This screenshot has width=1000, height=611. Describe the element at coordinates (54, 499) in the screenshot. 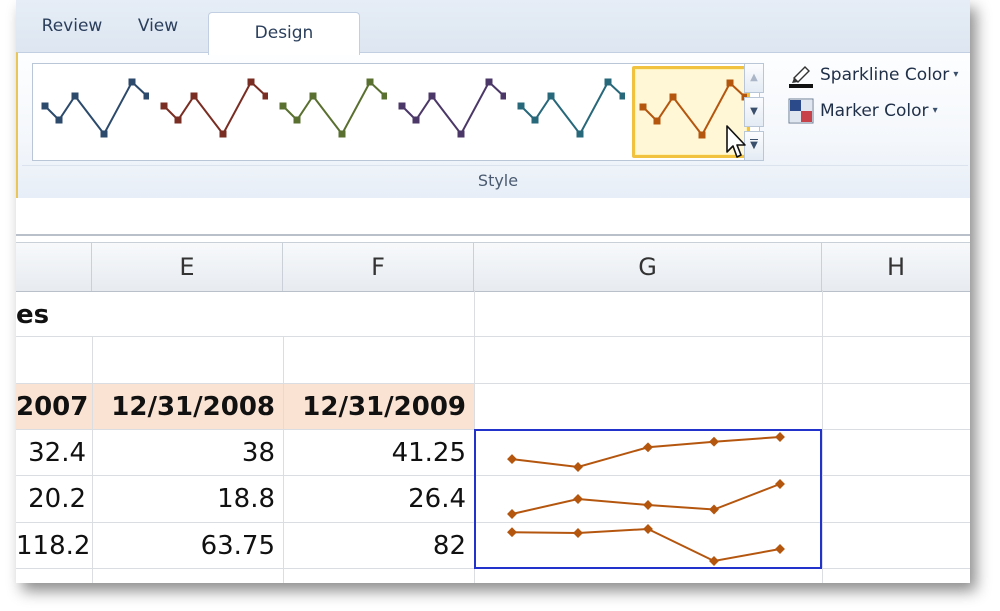

I see `value-cell: 20.2` at that location.